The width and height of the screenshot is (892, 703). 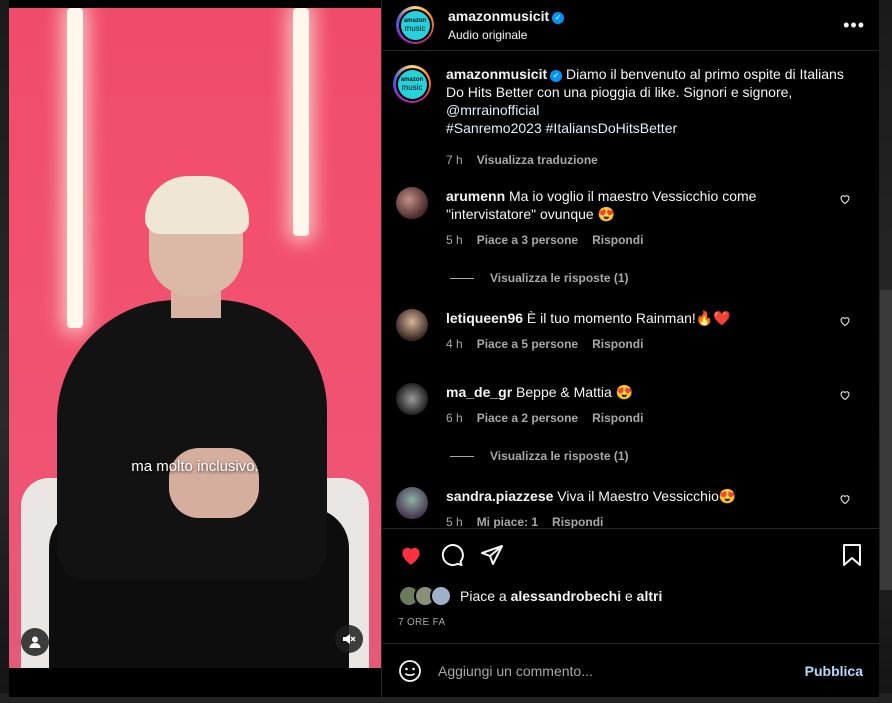 I want to click on neon-light-right, so click(x=301, y=122).